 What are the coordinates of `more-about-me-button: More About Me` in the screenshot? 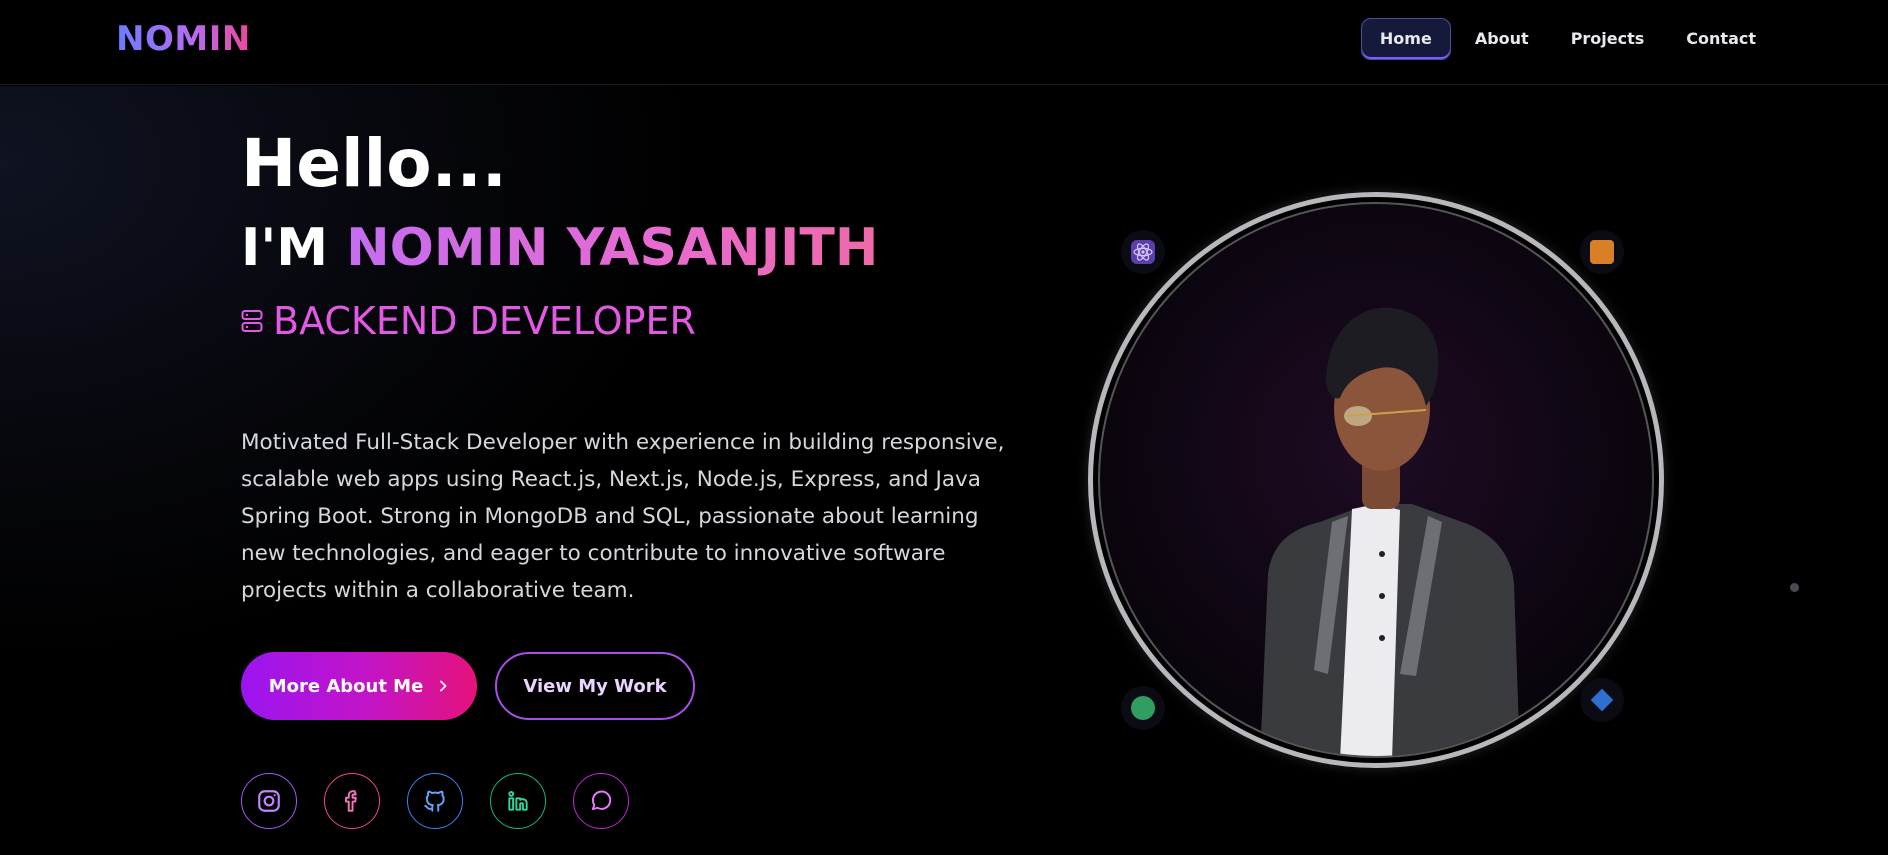 It's located at (359, 686).